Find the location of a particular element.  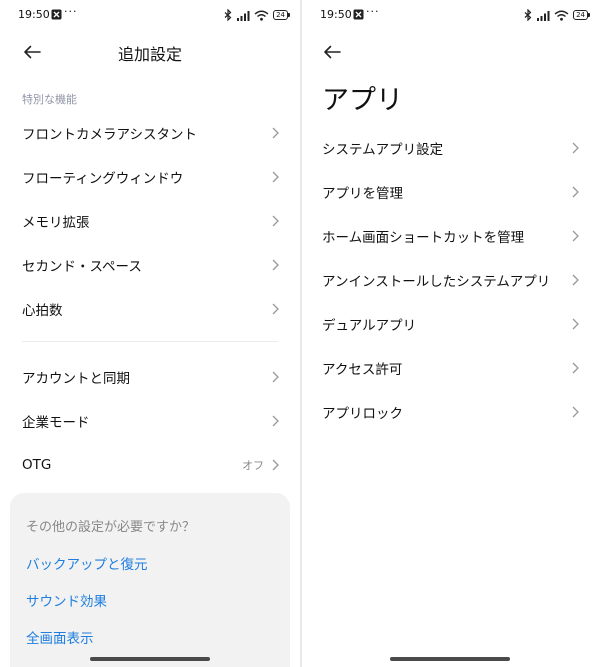

list-item-front-camera-assistant: フロントカメラアシスタント is located at coordinates (150, 133).